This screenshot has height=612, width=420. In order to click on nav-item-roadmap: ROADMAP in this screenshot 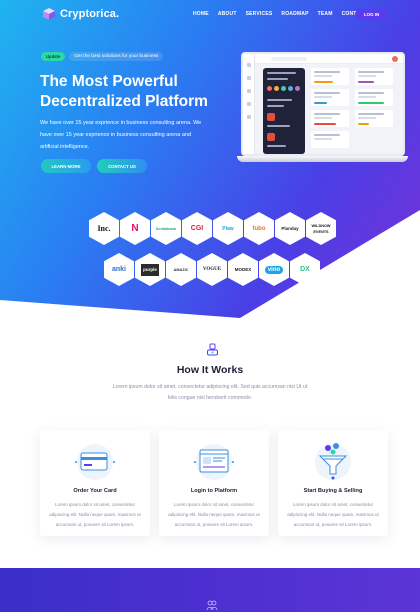, I will do `click(294, 14)`.